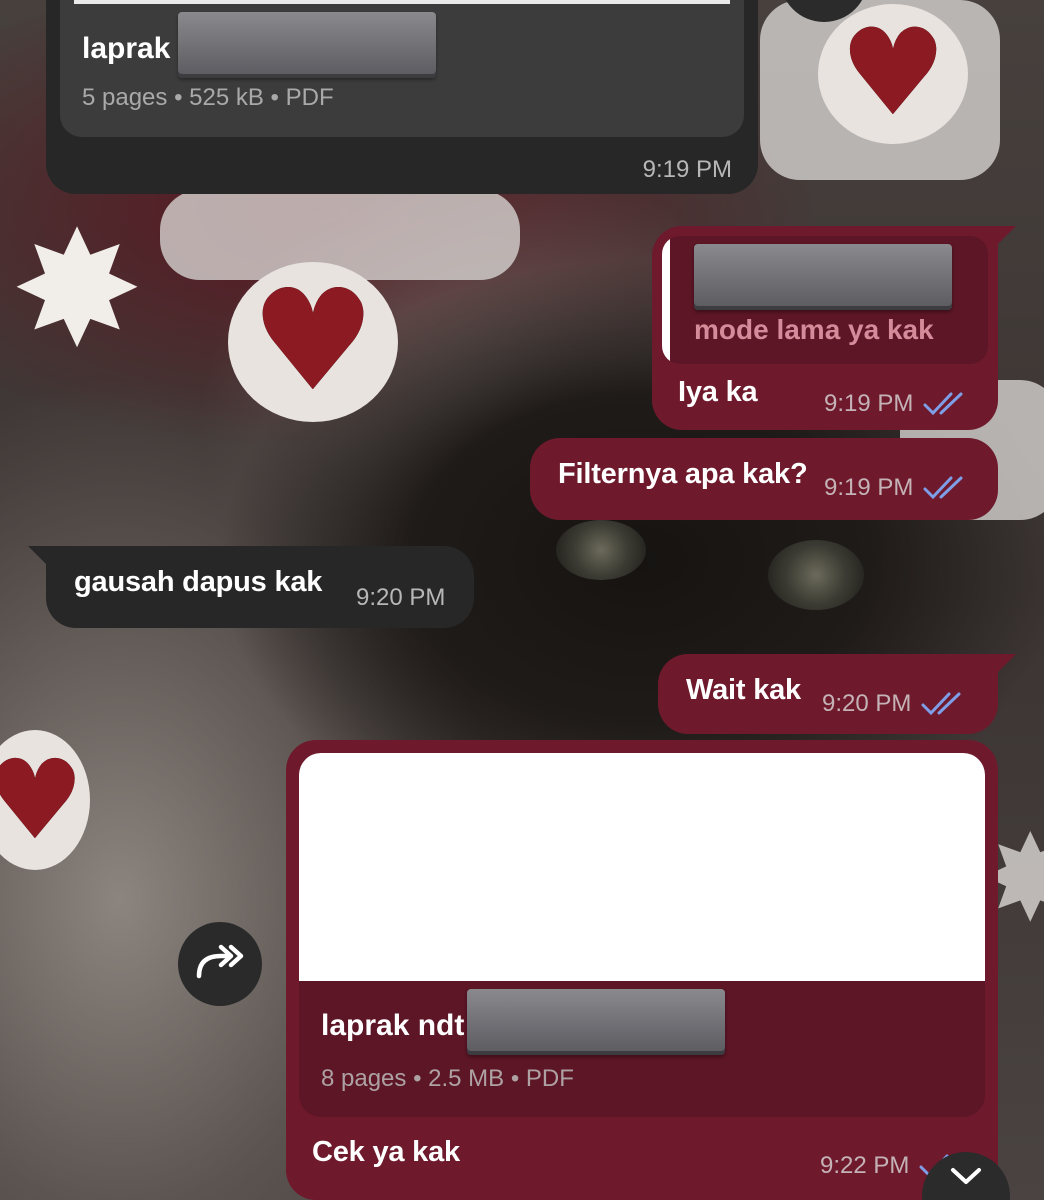 This screenshot has width=1044, height=1200. Describe the element at coordinates (386, 1152) in the screenshot. I see `message-caption: Cek ya kak` at that location.